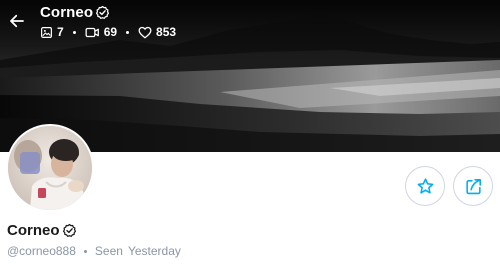 The image size is (500, 266). I want to click on profile-handle: @corneo888, so click(41, 251).